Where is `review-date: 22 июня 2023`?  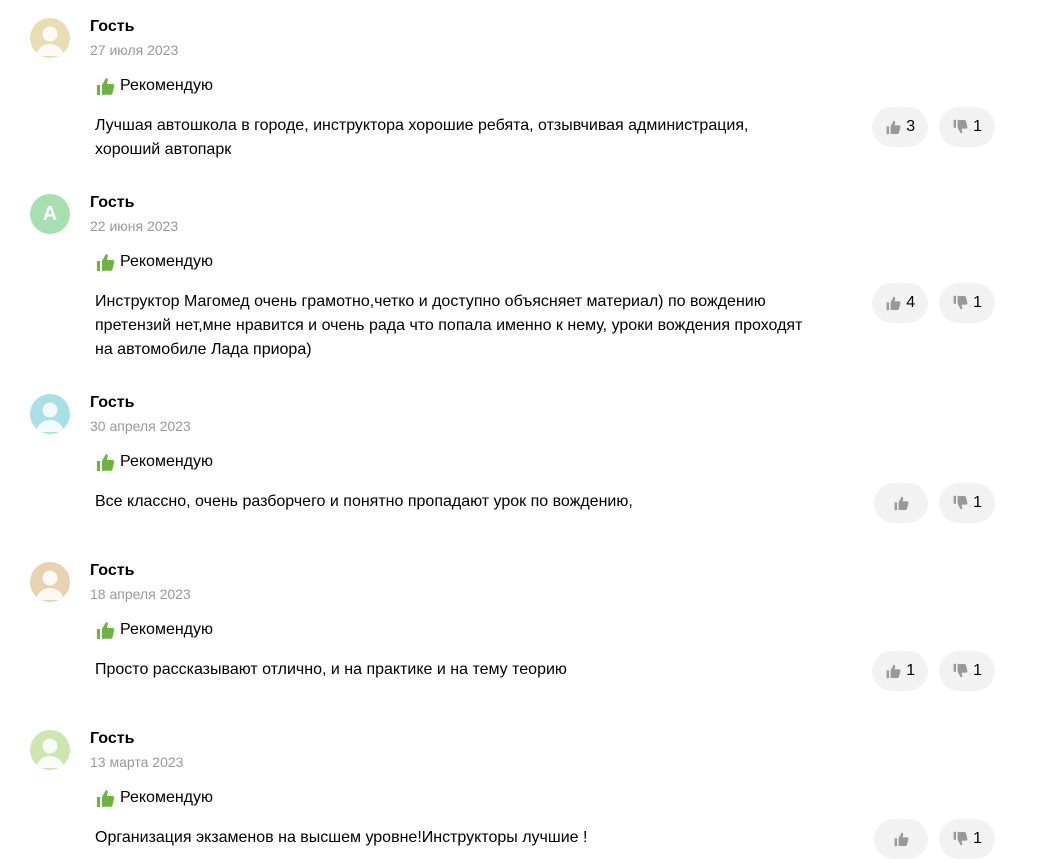
review-date: 22 июня 2023 is located at coordinates (134, 226).